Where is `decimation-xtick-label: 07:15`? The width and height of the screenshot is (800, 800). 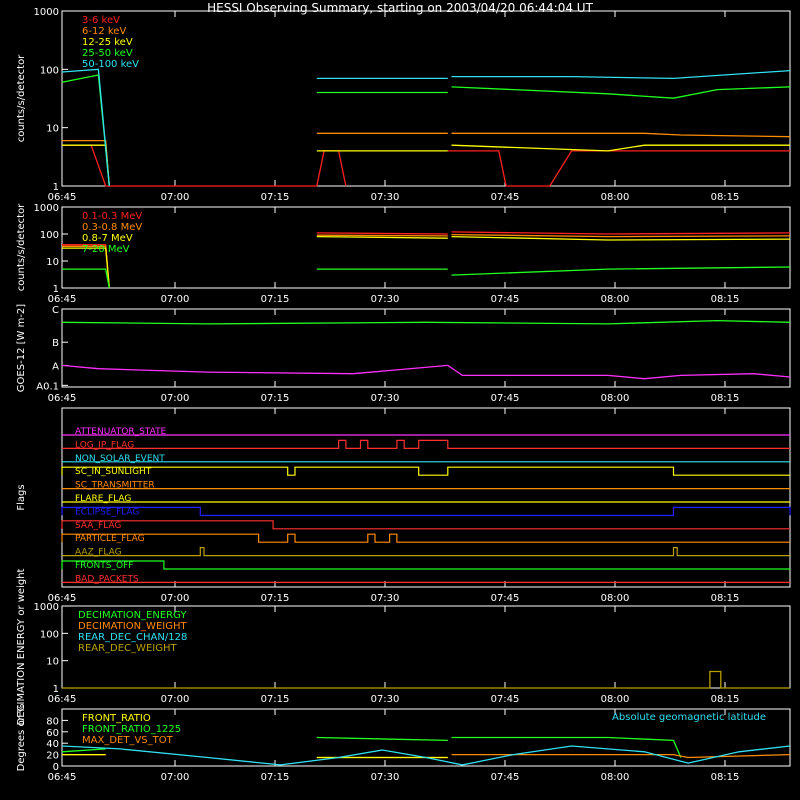
decimation-xtick-label: 07:15 is located at coordinates (275, 699).